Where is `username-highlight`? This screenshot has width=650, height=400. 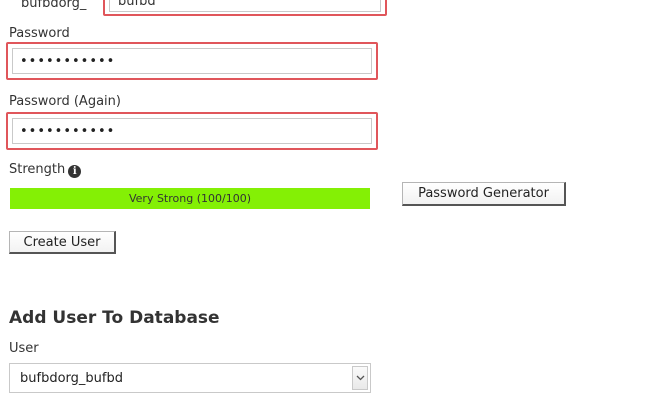
username-highlight is located at coordinates (245, 8).